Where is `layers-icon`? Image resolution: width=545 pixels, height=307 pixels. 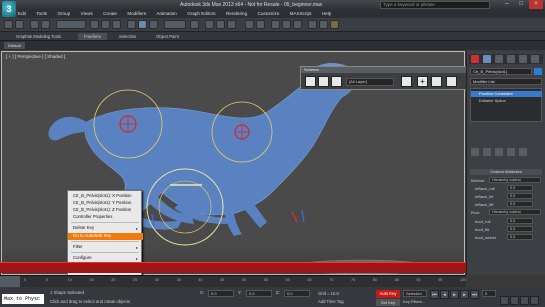 layers-icon is located at coordinates (336, 81).